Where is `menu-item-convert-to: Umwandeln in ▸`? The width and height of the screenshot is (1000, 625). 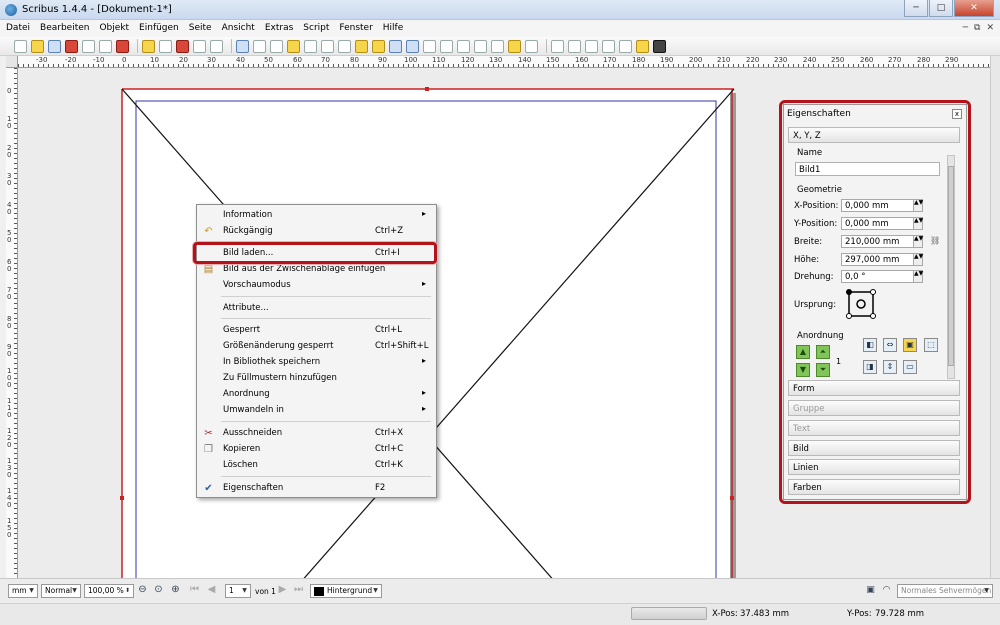
menu-item-convert-to: Umwandeln in ▸ is located at coordinates (316, 410).